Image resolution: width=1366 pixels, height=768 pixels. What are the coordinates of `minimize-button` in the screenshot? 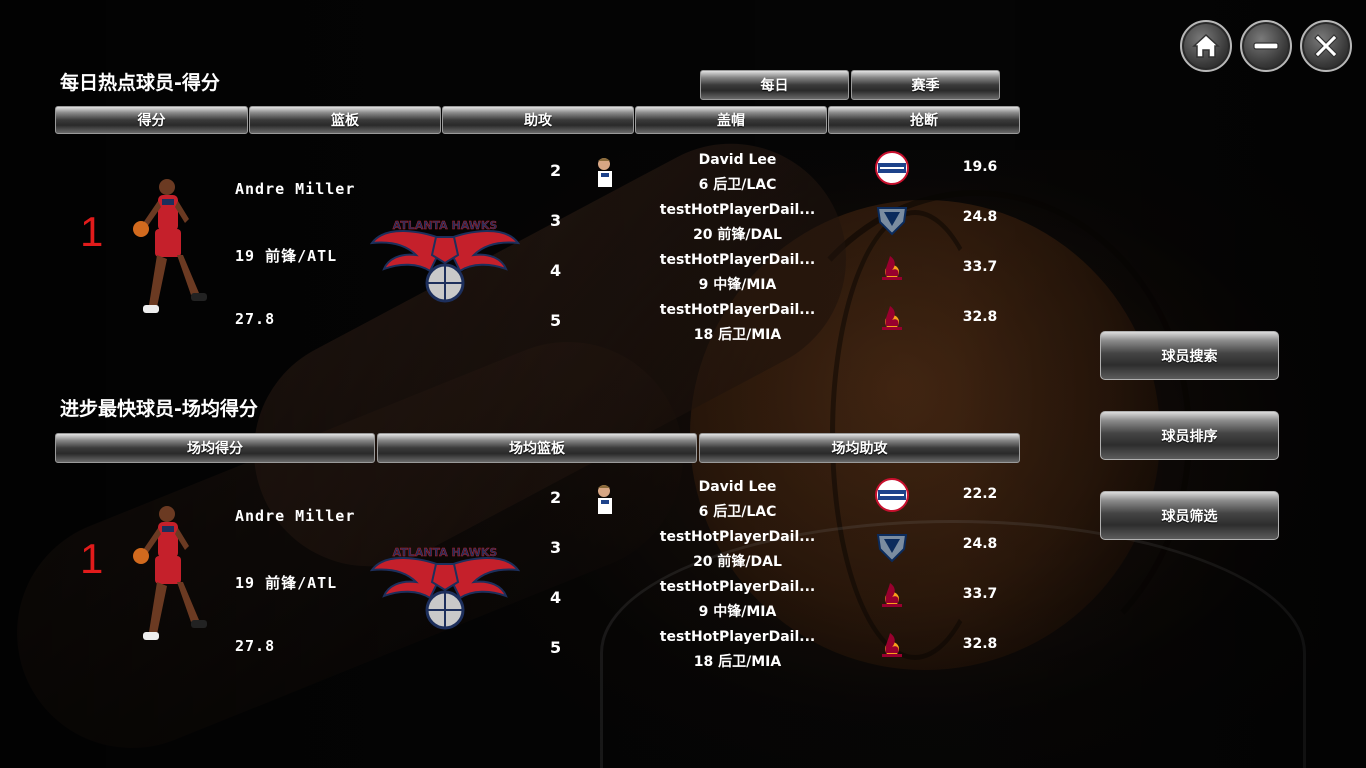 It's located at (1266, 46).